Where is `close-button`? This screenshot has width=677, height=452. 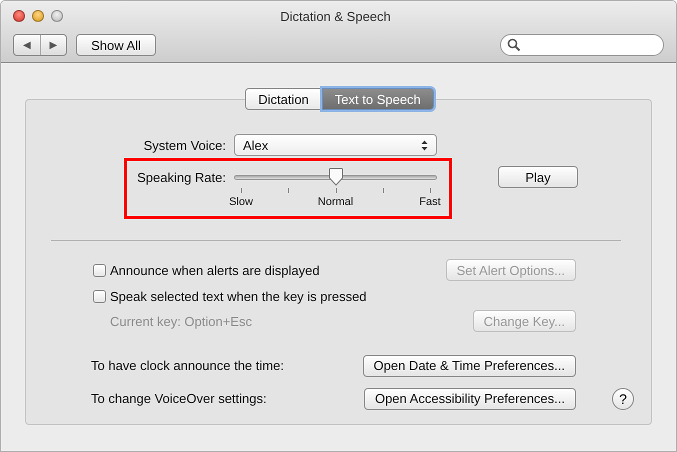
close-button is located at coordinates (19, 16).